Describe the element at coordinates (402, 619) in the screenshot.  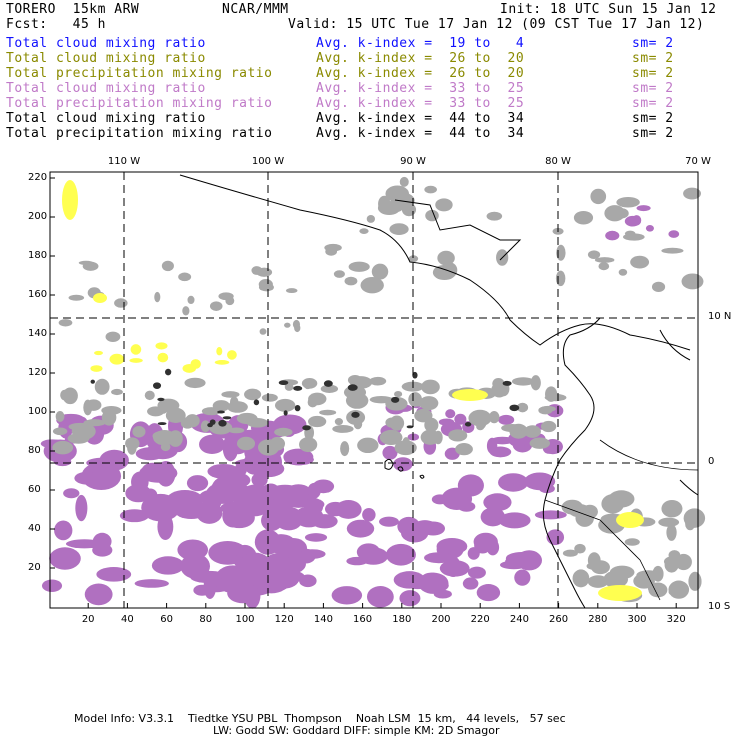
I see `x-tick-label: 180` at that location.